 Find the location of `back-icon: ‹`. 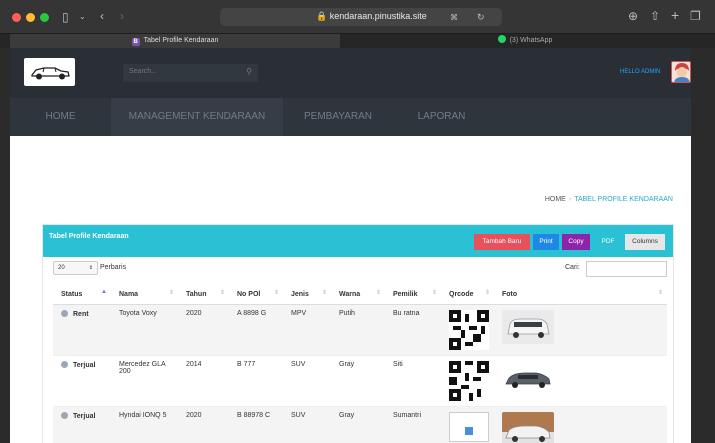

back-icon: ‹ is located at coordinates (102, 16).